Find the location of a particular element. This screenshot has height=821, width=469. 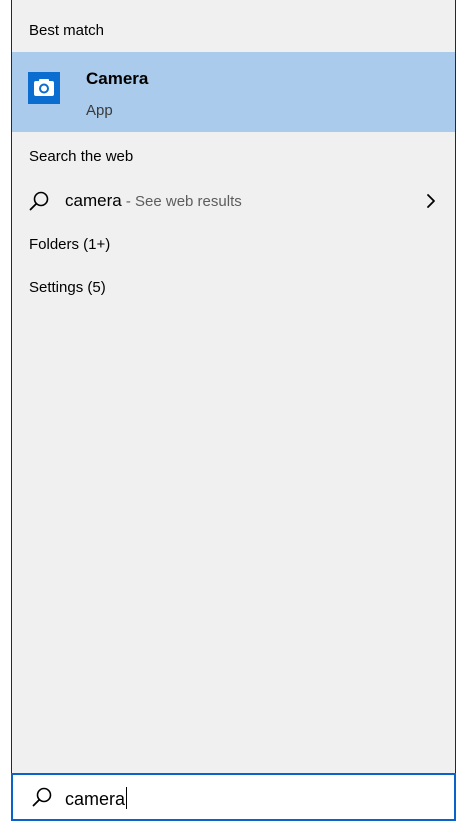

camera-app-icon is located at coordinates (44, 88).